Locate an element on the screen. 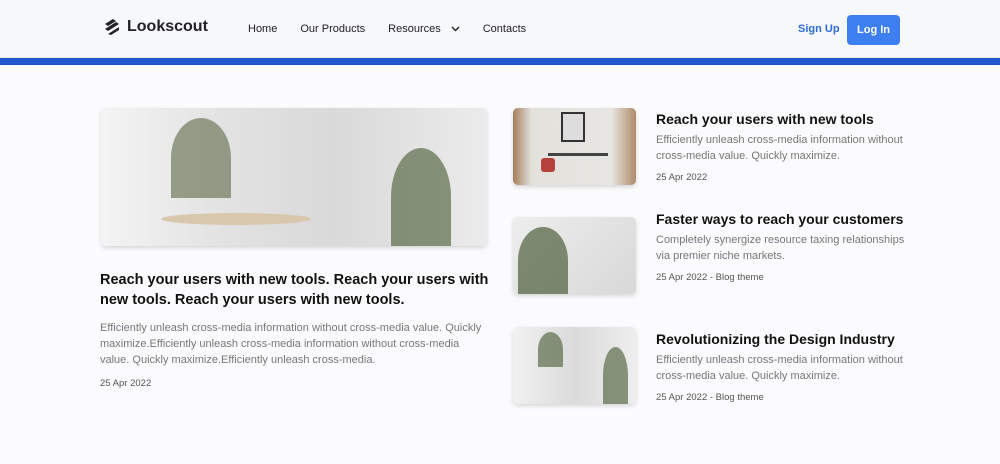 This screenshot has height=464, width=1000. accent-bar is located at coordinates (500, 61).